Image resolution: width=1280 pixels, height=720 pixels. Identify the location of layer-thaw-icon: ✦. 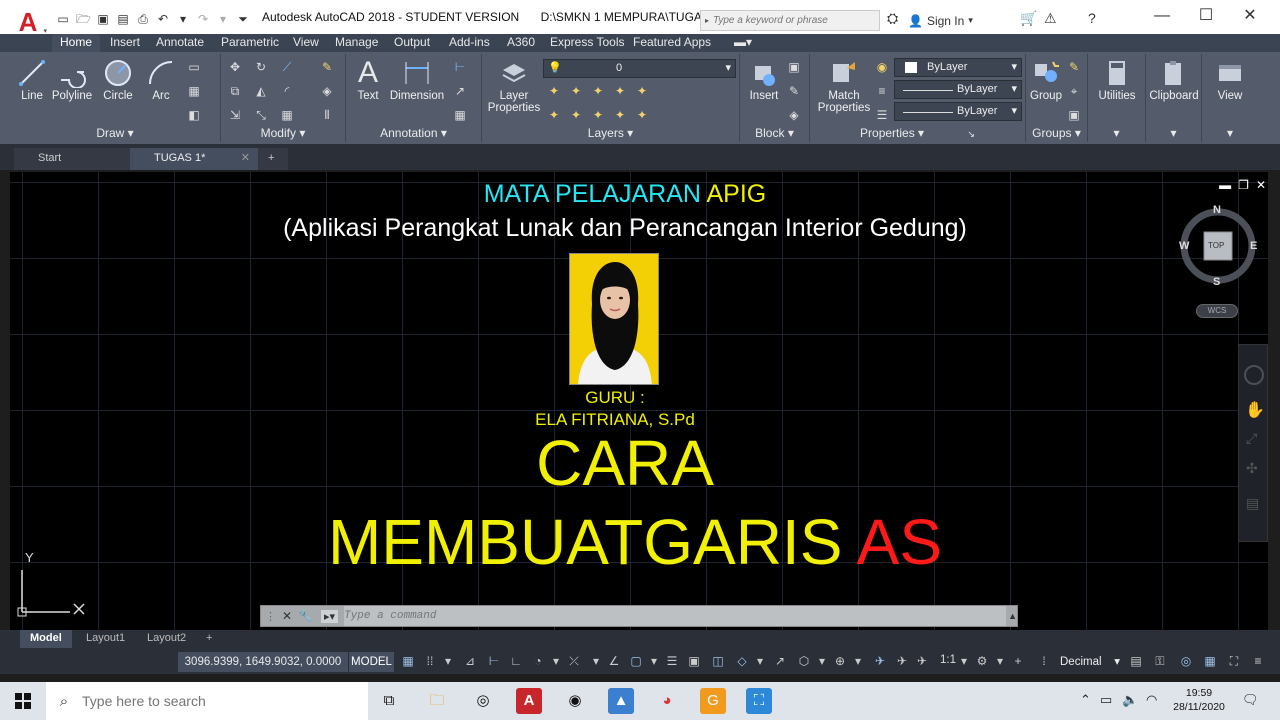
(598, 115).